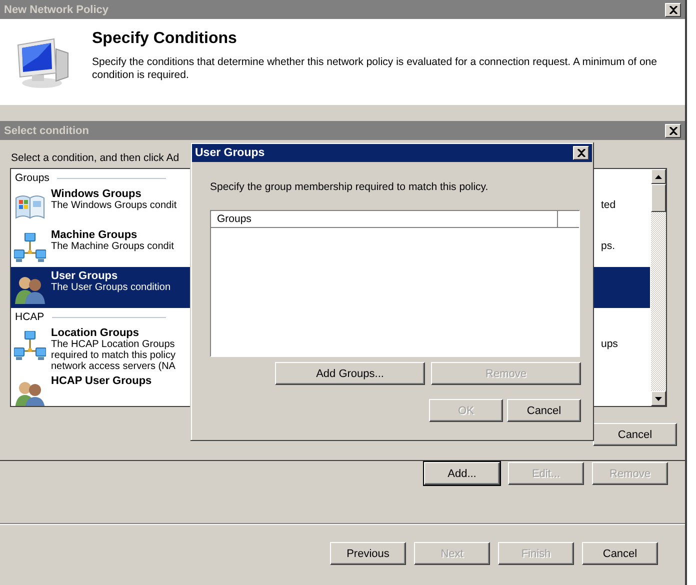  I want to click on window-title: New Network Policy, so click(56, 10).